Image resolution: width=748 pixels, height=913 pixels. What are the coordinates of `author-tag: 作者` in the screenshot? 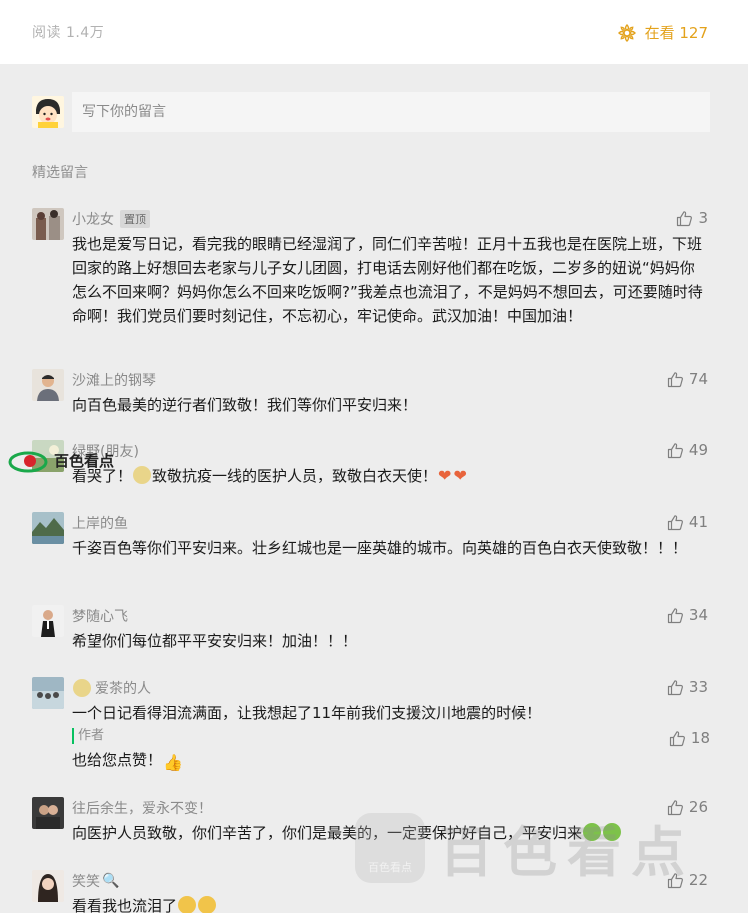 It's located at (88, 736).